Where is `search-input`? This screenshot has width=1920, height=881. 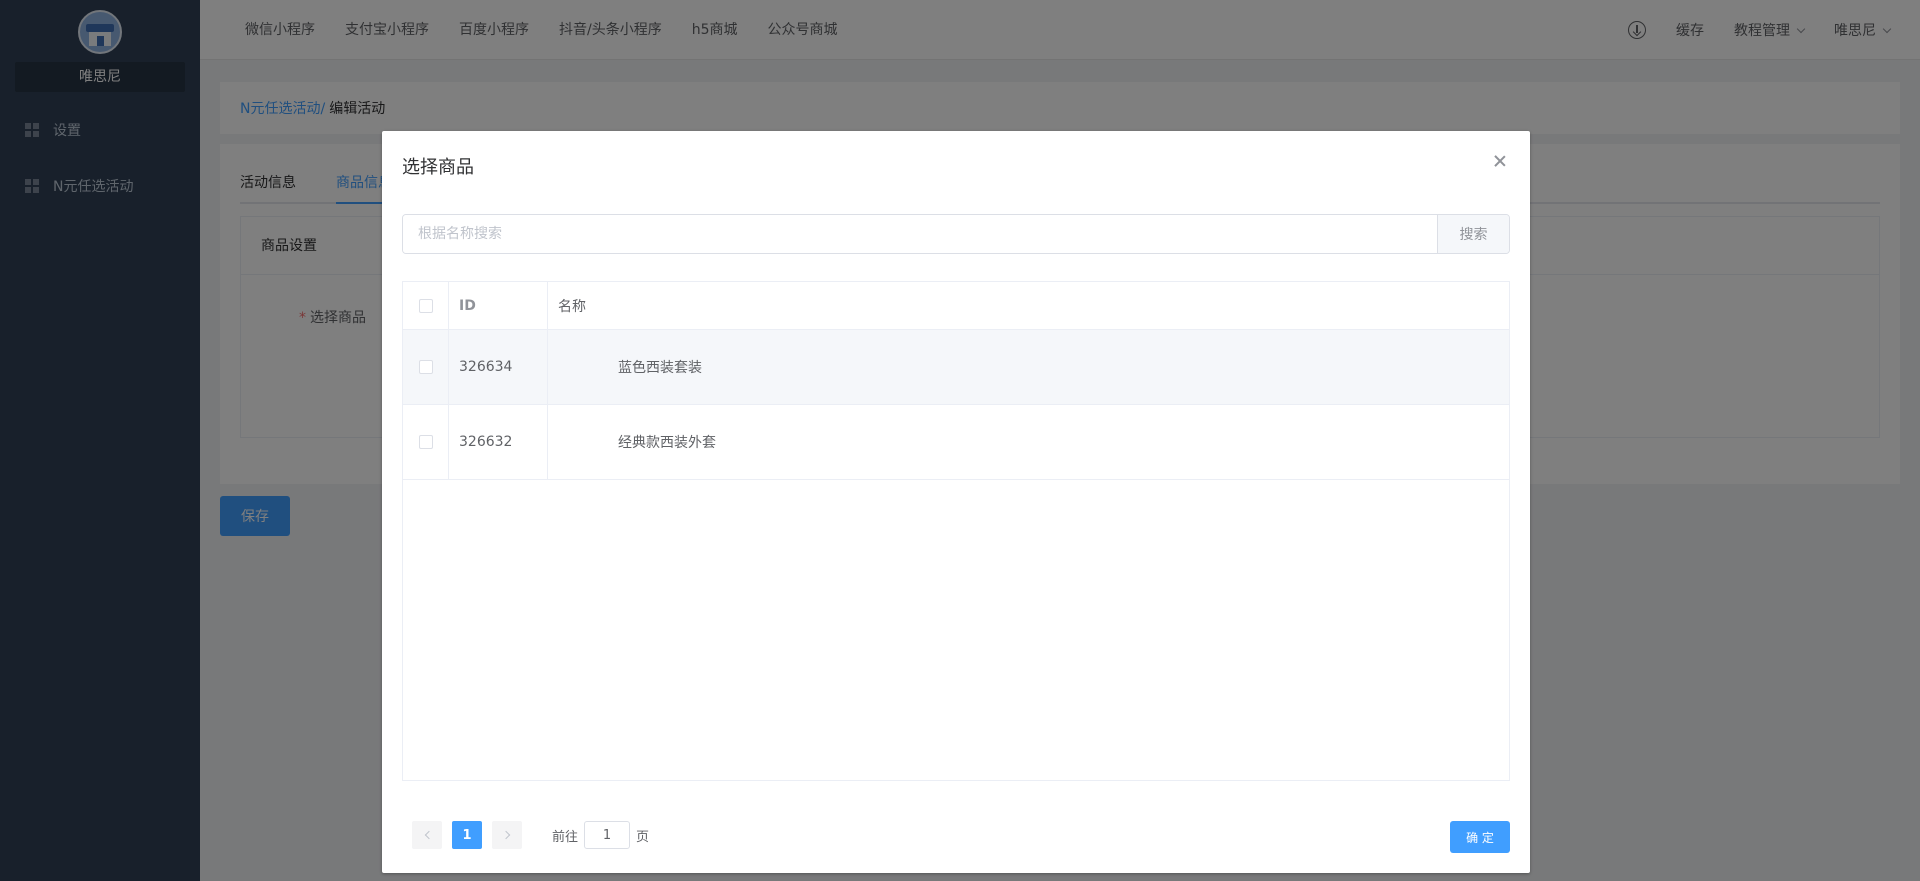
search-input is located at coordinates (920, 234).